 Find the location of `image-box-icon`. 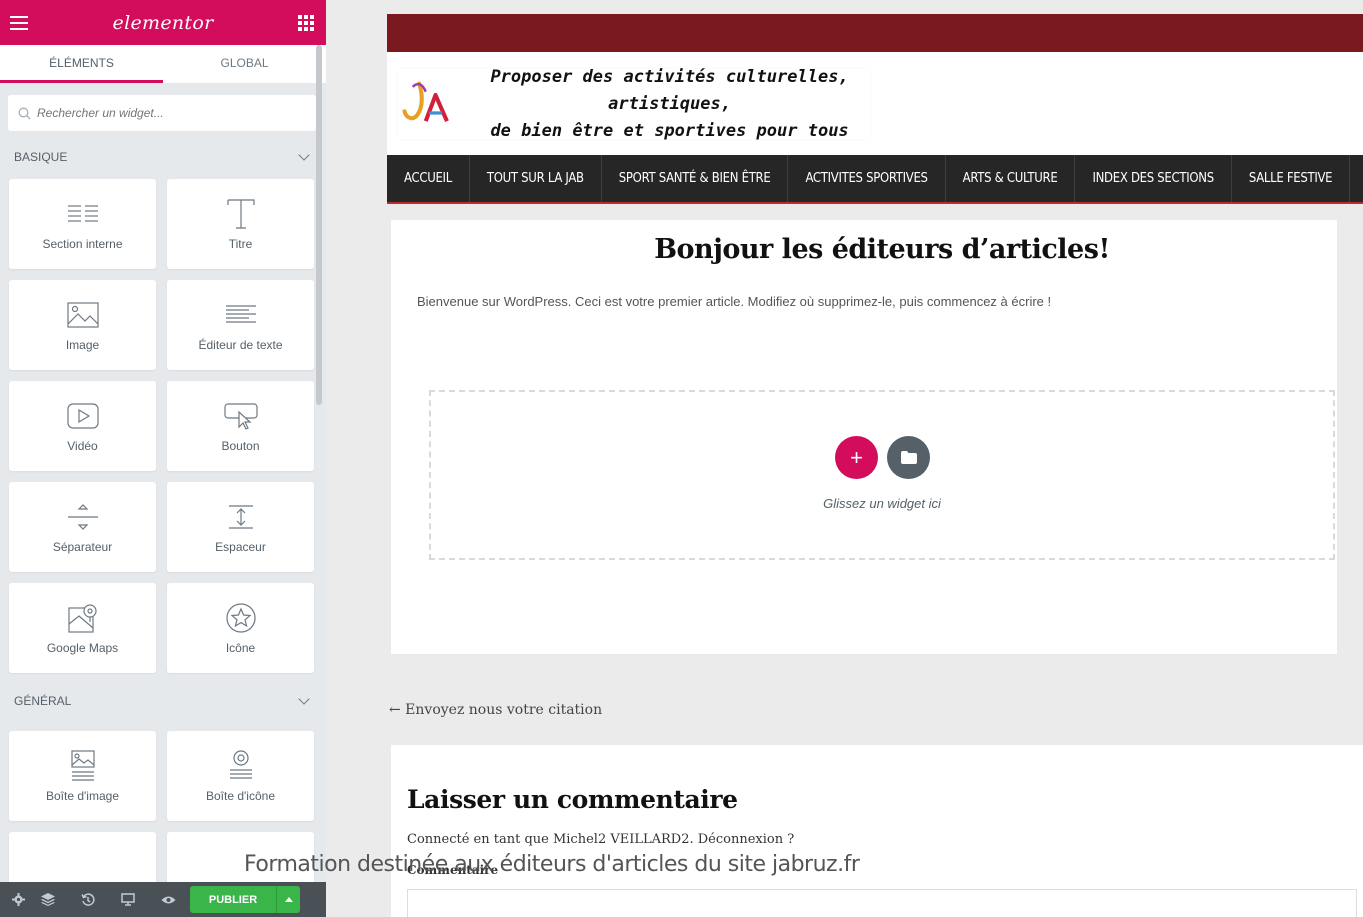

image-box-icon is located at coordinates (83, 766).